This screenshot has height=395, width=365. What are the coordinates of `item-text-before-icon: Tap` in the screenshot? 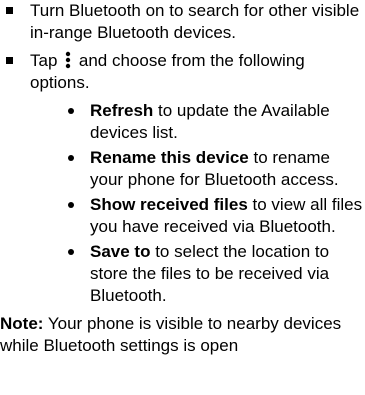 It's located at (44, 60).